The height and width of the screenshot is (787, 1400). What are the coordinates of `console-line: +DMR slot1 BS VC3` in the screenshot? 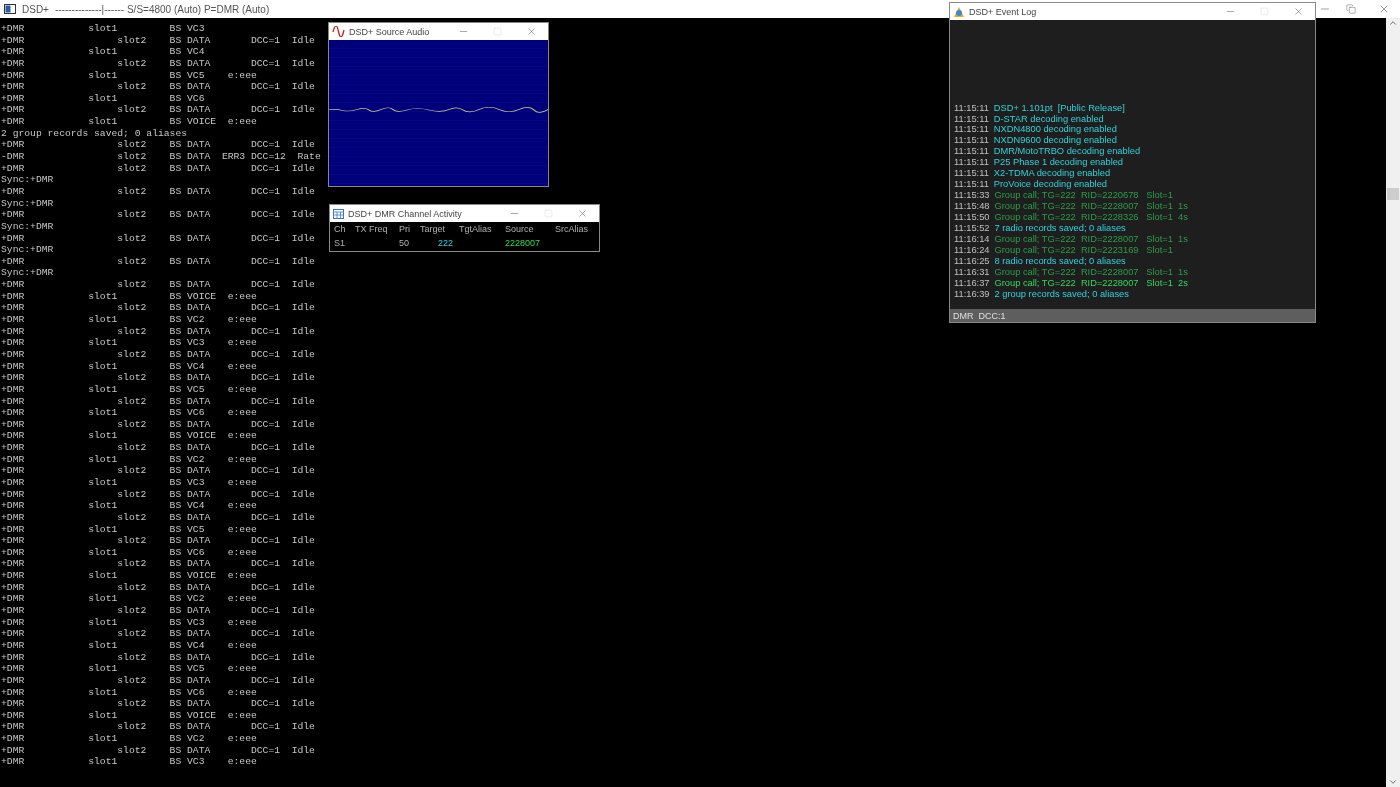 It's located at (103, 29).